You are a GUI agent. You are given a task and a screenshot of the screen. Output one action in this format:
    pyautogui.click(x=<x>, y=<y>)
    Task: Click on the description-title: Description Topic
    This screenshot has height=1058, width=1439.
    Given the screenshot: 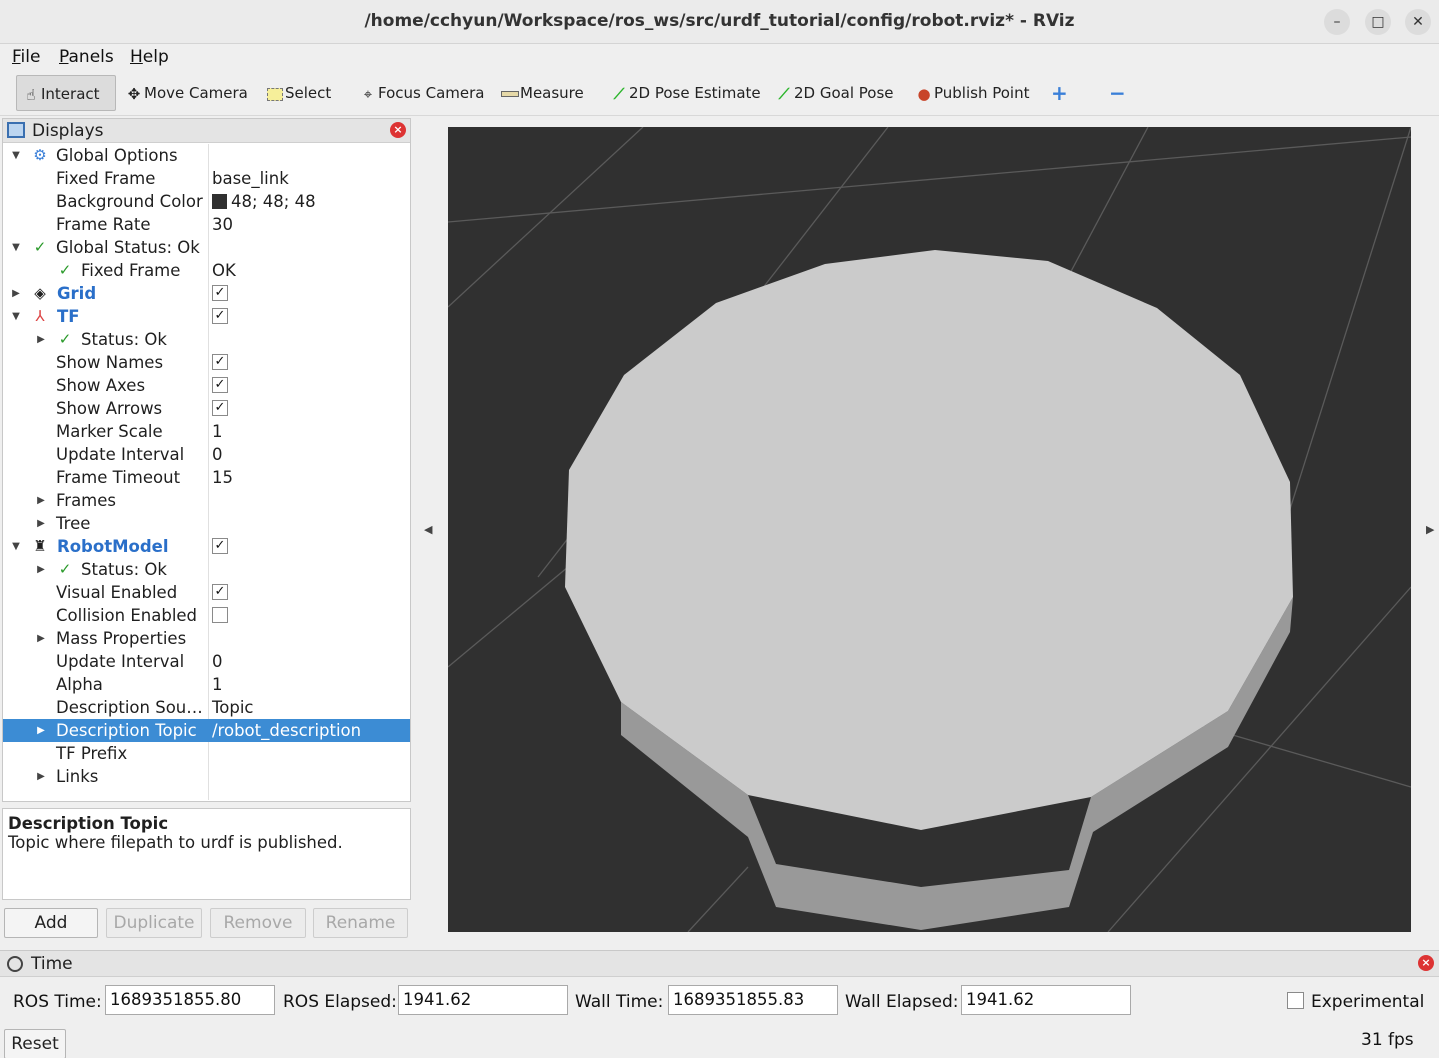 What is the action you would take?
    pyautogui.click(x=88, y=823)
    